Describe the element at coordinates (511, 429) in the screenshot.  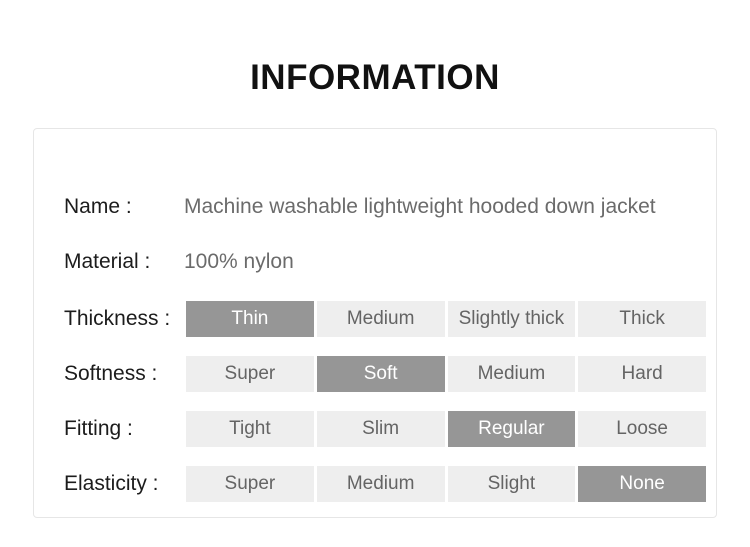
I see `option-cell-fitting-3: Regular` at that location.